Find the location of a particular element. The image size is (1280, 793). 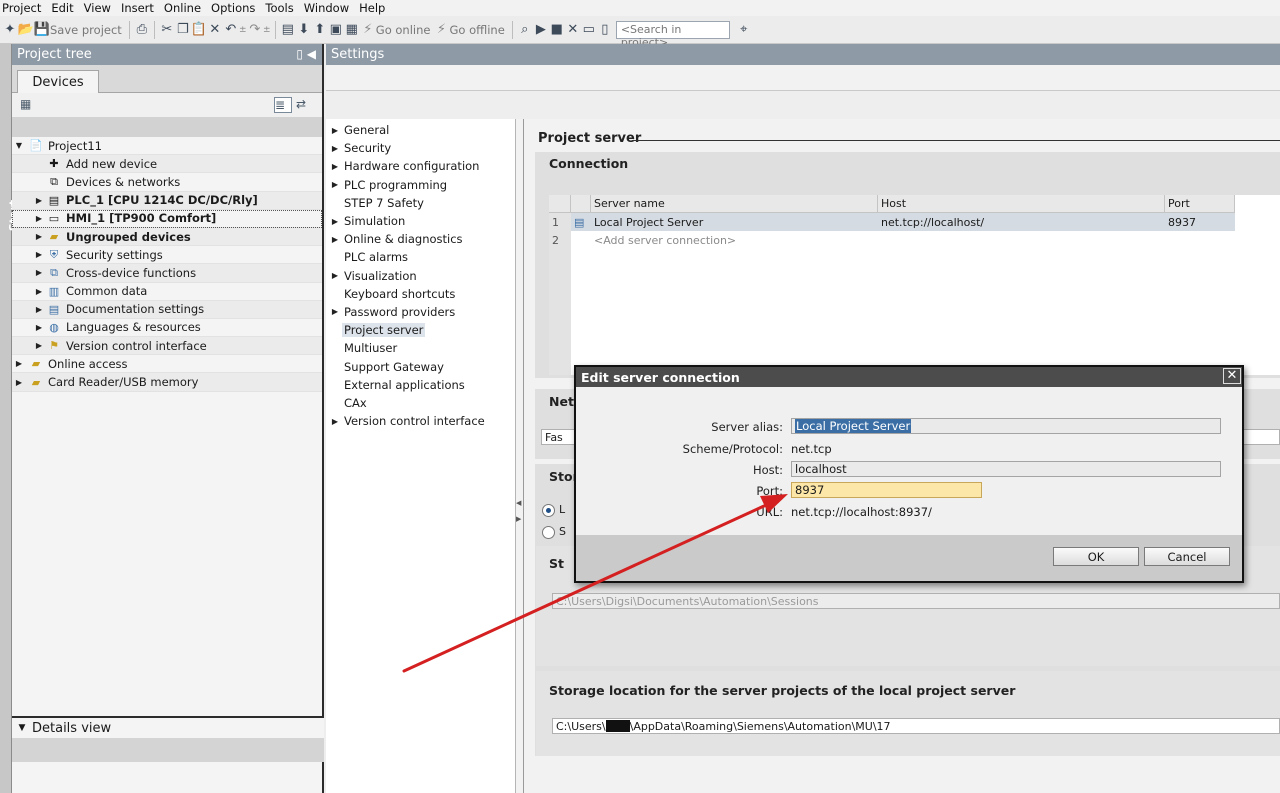

server-alias-input: Local Project Server is located at coordinates (1006, 426).